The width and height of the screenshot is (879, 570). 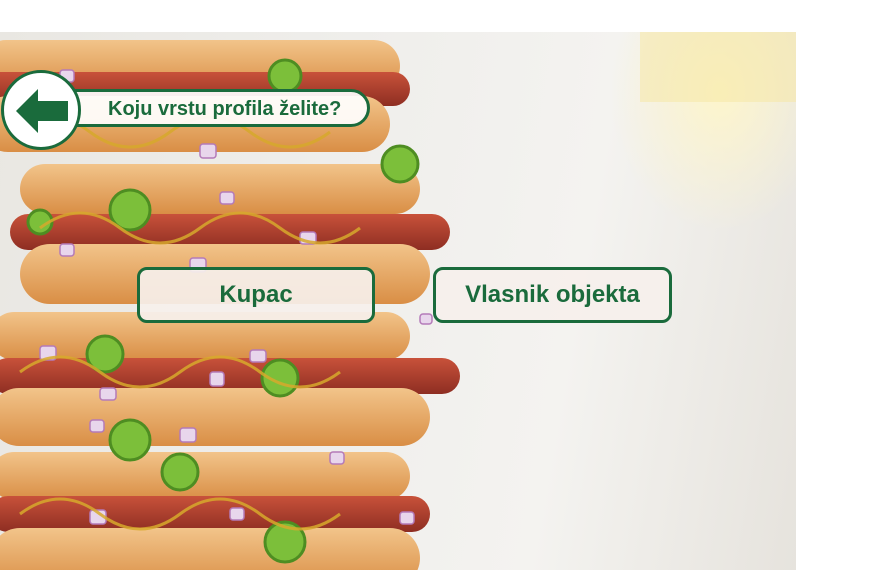 I want to click on arrow-left-icon, so click(x=42, y=111).